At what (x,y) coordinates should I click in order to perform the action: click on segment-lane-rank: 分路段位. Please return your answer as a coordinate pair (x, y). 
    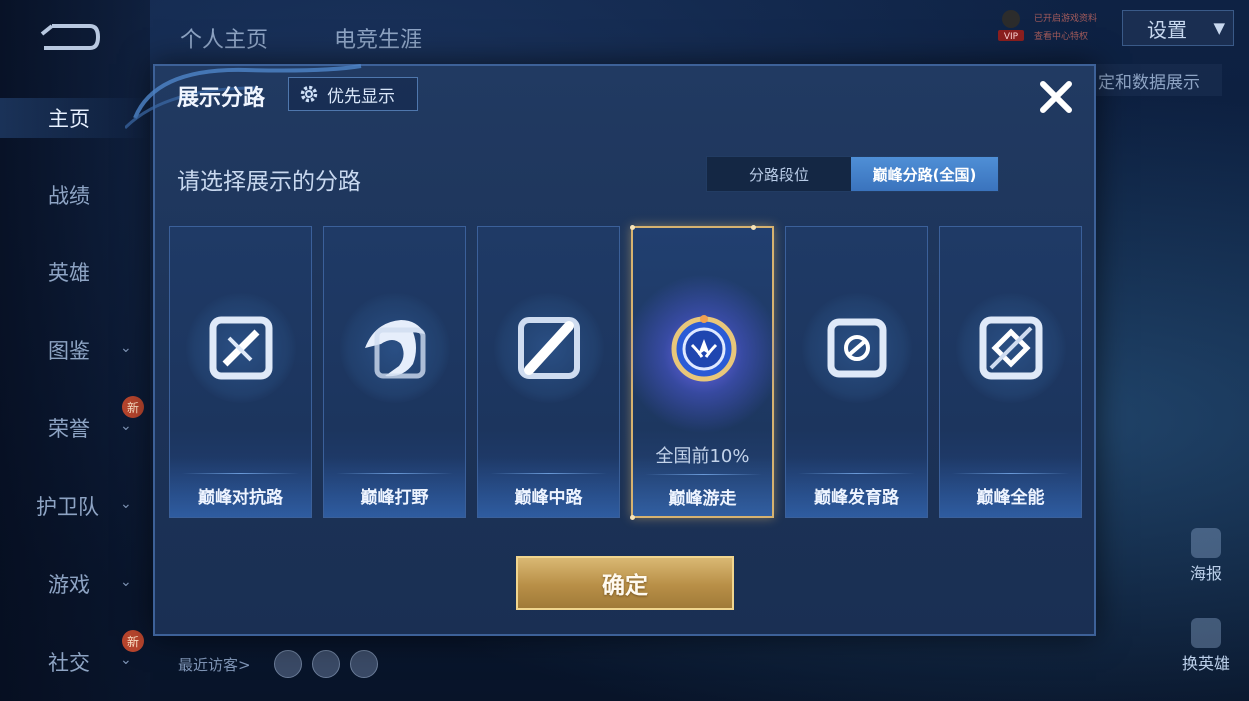
    Looking at the image, I should click on (779, 174).